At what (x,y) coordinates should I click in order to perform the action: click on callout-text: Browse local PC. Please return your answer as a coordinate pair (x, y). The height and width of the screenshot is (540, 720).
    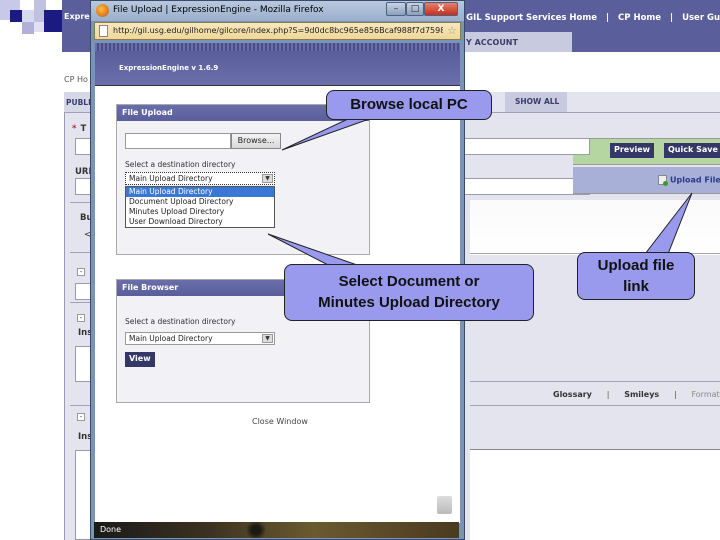
    Looking at the image, I should click on (409, 104).